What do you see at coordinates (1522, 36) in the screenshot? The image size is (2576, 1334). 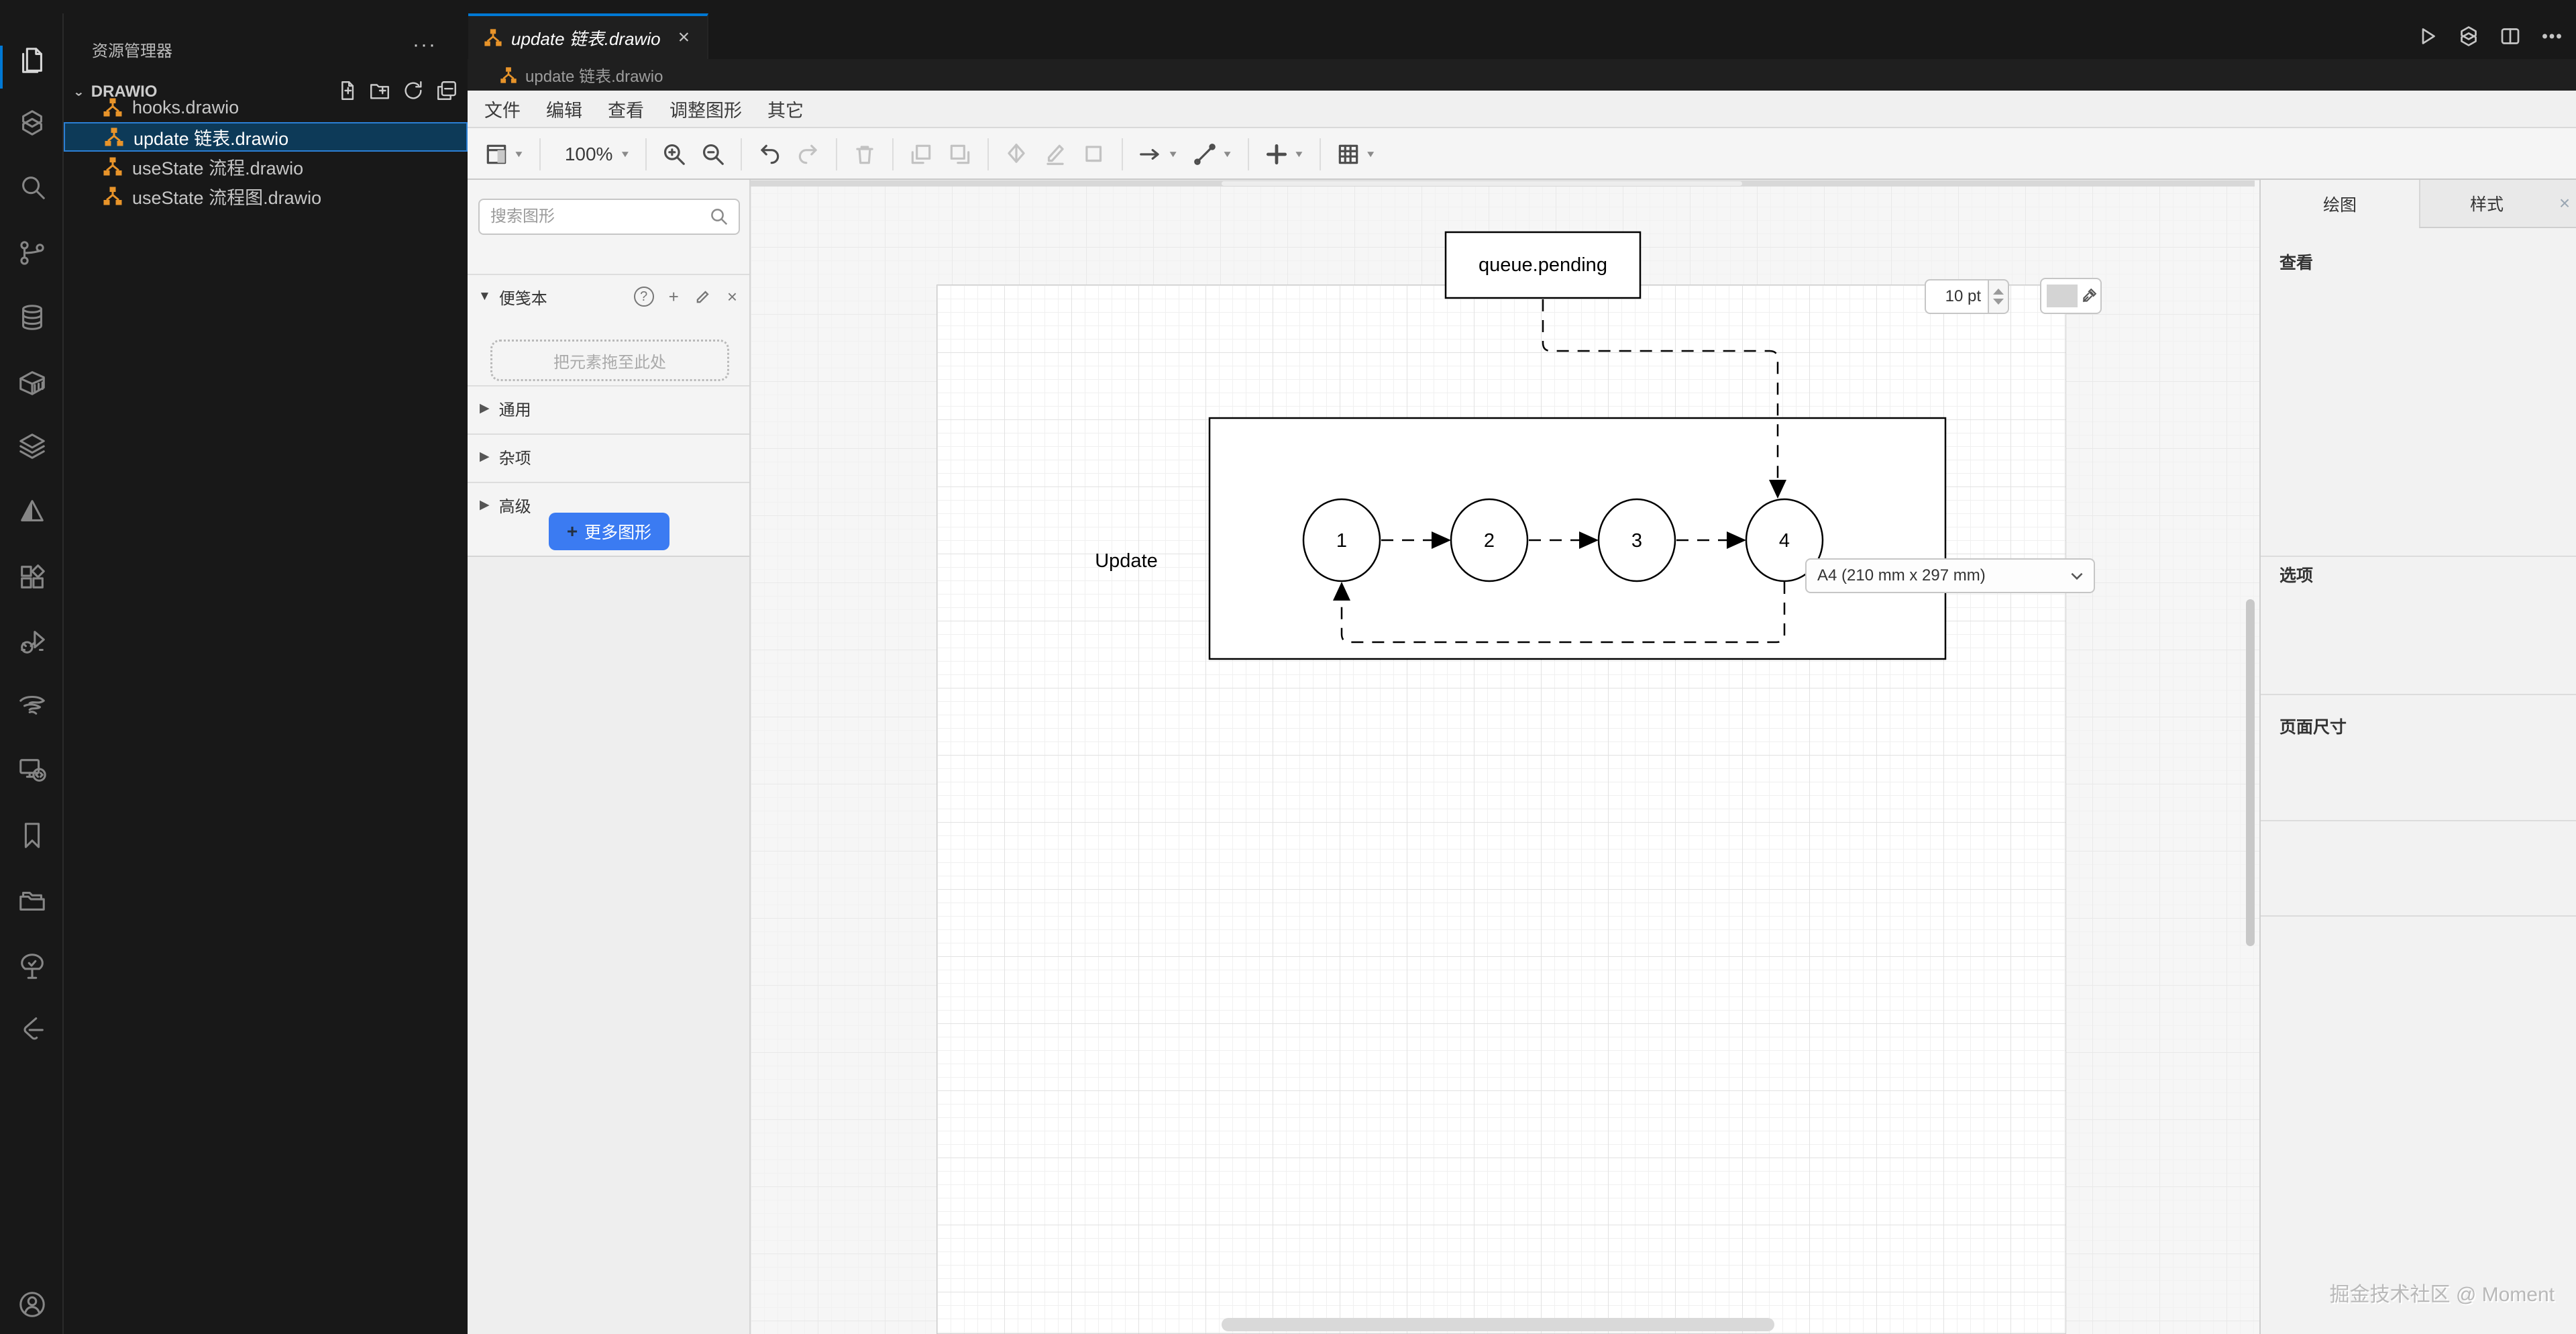 I see `editor-tab-bar: update 链表.drawio ×` at bounding box center [1522, 36].